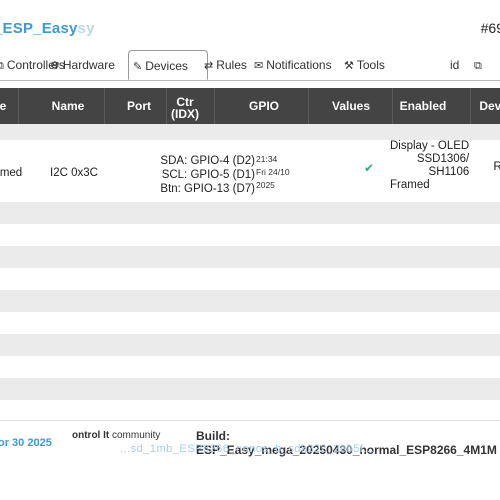  What do you see at coordinates (265, 185) in the screenshot?
I see `value-line: 2025` at bounding box center [265, 185].